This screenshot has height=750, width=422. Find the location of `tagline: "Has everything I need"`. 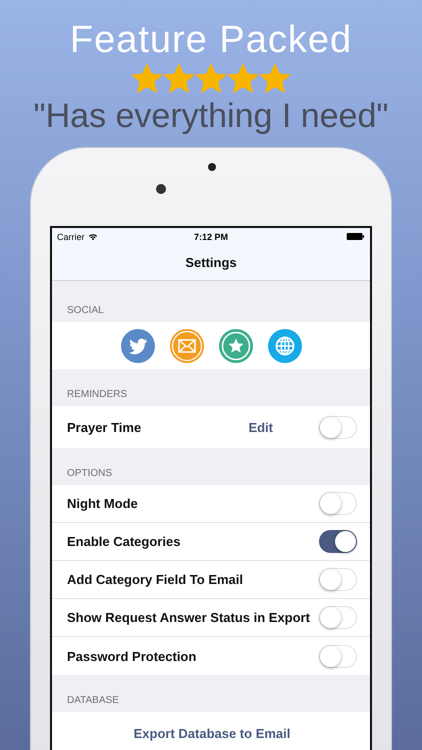

tagline: "Has everything I need" is located at coordinates (211, 116).